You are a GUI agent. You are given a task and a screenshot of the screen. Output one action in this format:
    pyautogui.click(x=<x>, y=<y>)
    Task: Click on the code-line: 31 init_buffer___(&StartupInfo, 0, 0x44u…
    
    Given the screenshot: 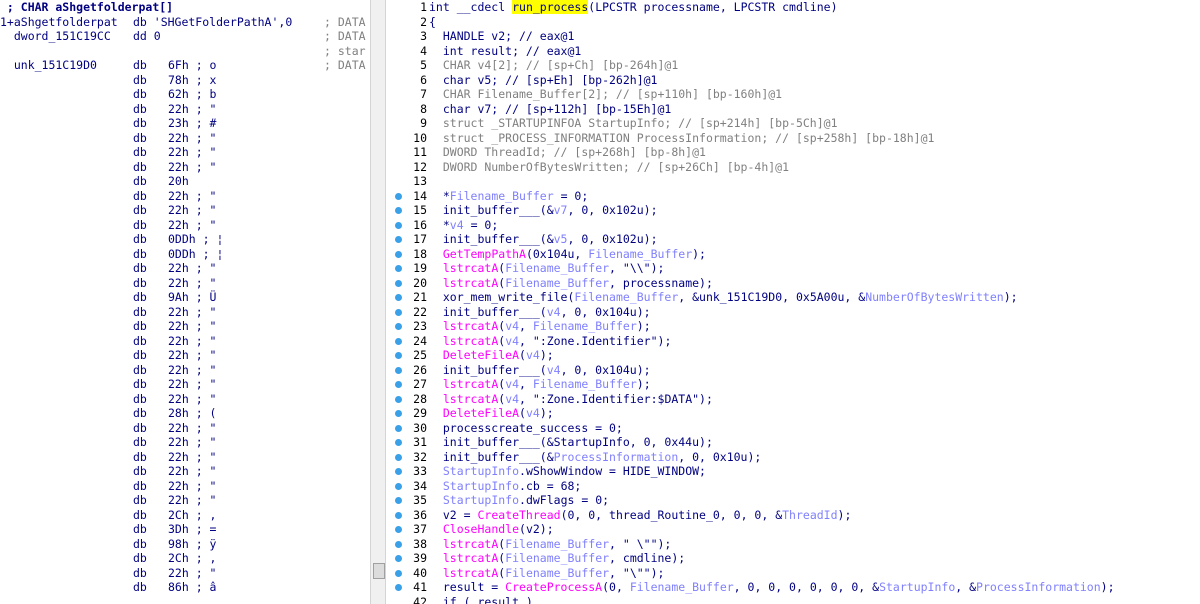 What is the action you would take?
    pyautogui.click(x=793, y=442)
    